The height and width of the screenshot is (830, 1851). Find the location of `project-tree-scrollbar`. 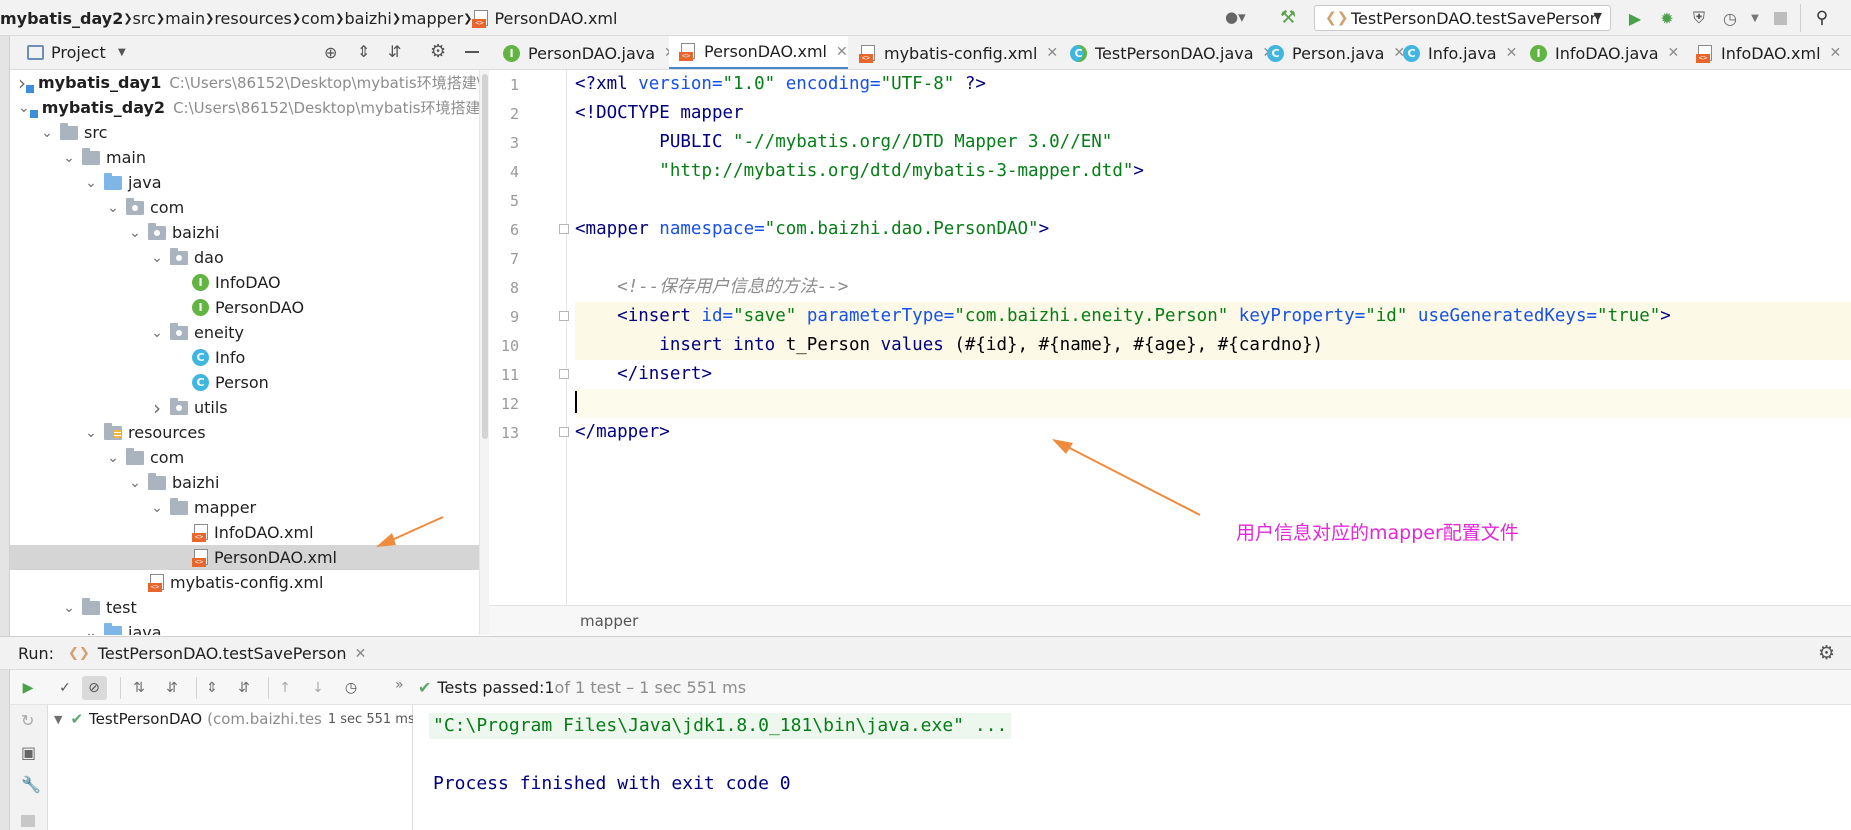

project-tree-scrollbar is located at coordinates (484, 352).